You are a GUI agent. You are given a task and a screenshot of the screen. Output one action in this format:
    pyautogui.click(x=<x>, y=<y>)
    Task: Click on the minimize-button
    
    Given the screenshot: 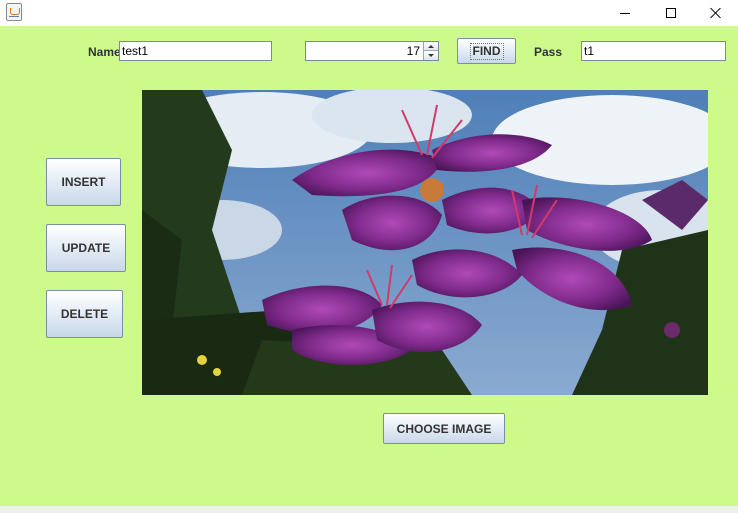 What is the action you would take?
    pyautogui.click(x=625, y=13)
    